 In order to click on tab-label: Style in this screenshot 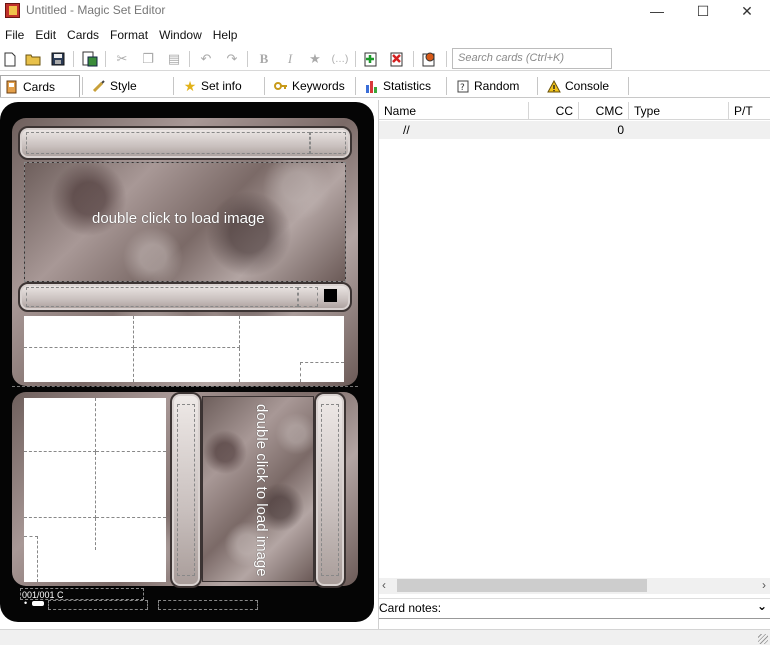, I will do `click(123, 86)`.